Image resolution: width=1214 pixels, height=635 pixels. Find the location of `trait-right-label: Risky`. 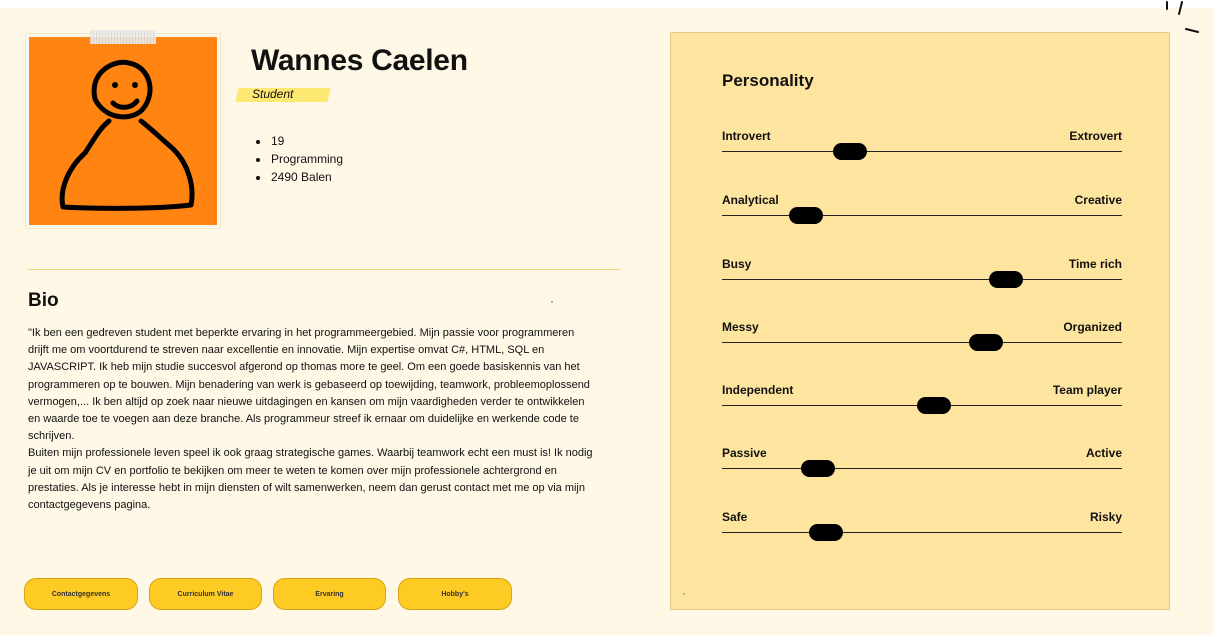

trait-right-label: Risky is located at coordinates (1105, 517).